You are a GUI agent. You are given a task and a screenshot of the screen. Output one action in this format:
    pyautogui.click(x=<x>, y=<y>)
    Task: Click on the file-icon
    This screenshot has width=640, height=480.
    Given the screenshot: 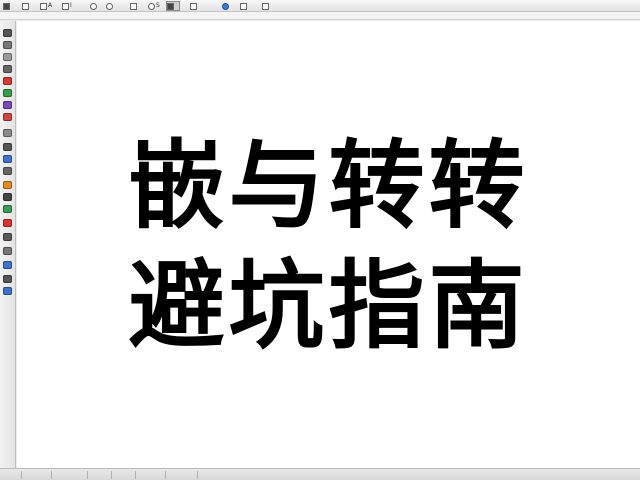 What is the action you would take?
    pyautogui.click(x=9, y=6)
    